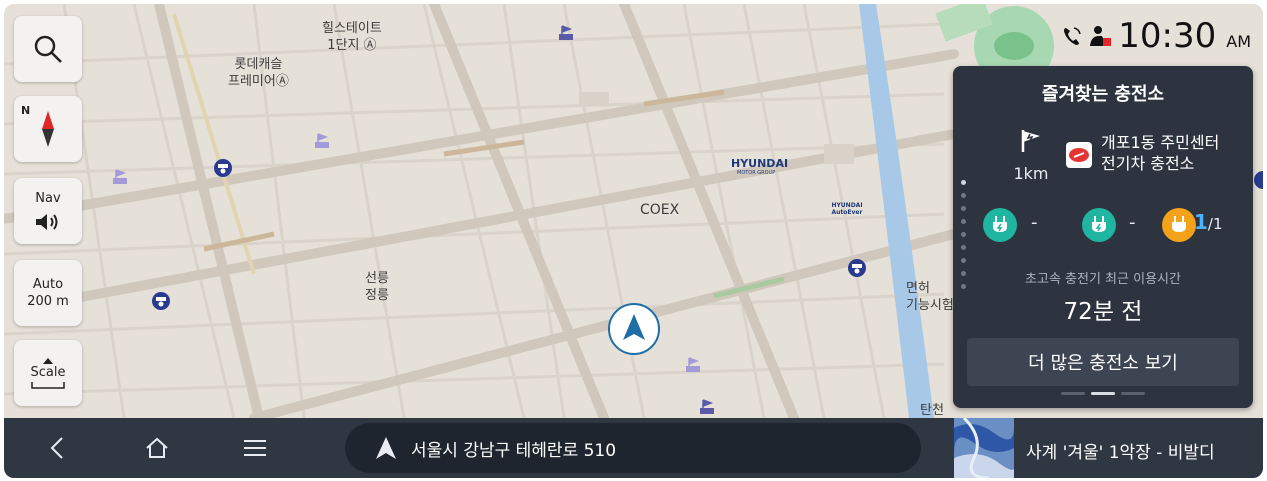 This screenshot has height=481, width=1267. What do you see at coordinates (1201, 222) in the screenshot?
I see `available-count: 1` at bounding box center [1201, 222].